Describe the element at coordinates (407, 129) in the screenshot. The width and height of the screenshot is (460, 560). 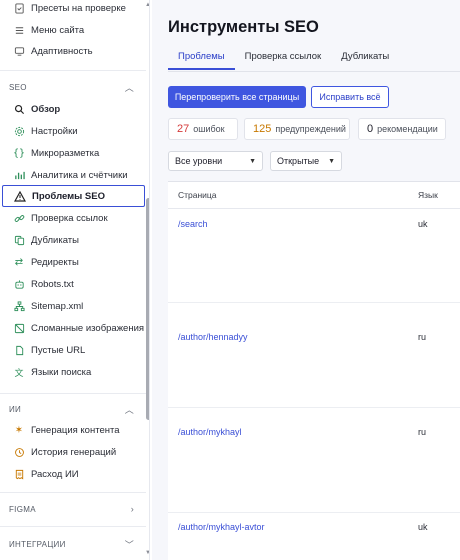
I see `recommendations-label: рекомендации` at that location.